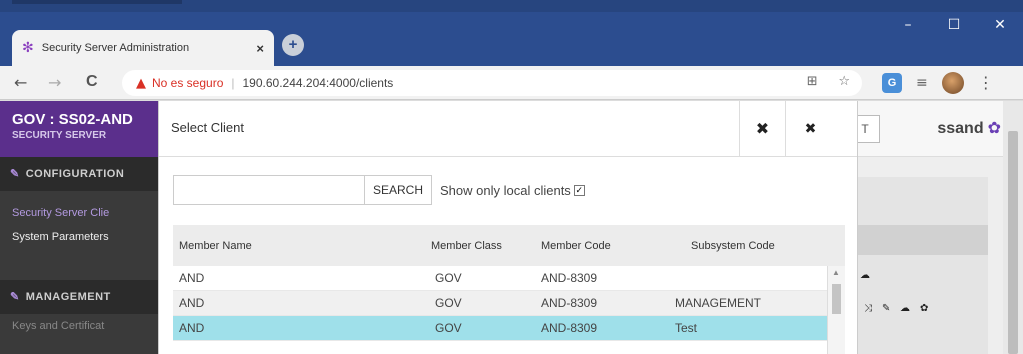  I want to click on section-label: MANAGEMENT, so click(68, 297).